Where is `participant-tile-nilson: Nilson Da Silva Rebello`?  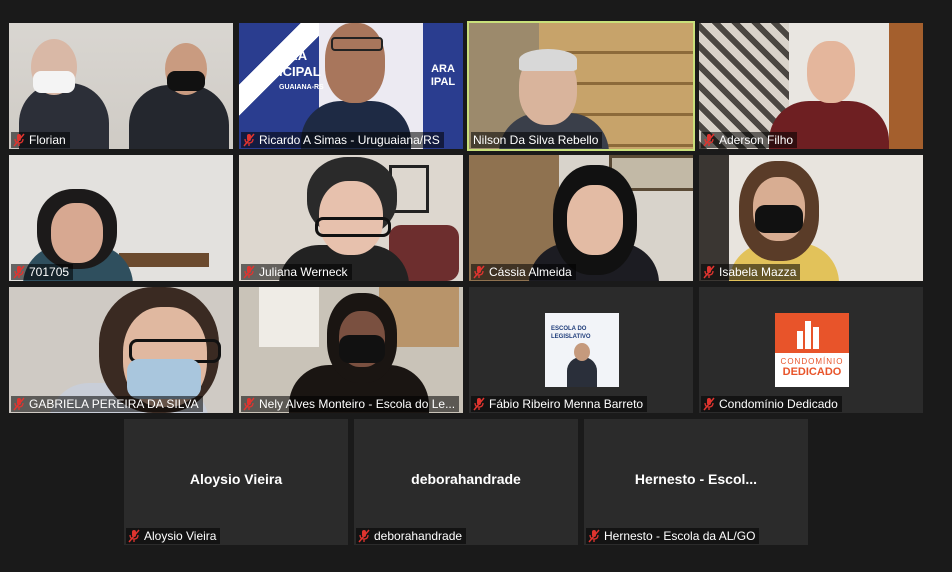 participant-tile-nilson: Nilson Da Silva Rebello is located at coordinates (581, 86).